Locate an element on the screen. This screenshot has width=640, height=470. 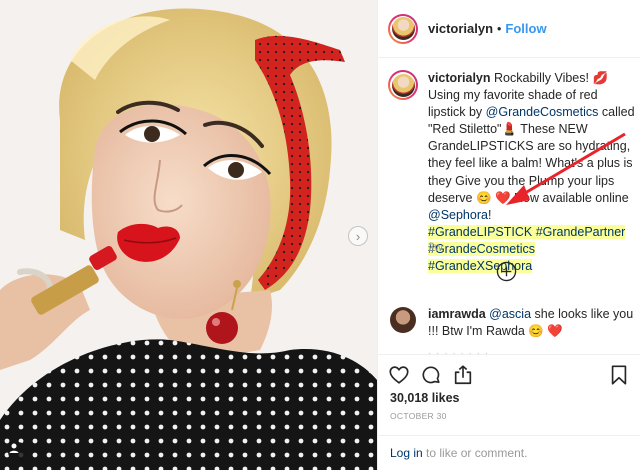
plus-circle-icon is located at coordinates (506, 271).